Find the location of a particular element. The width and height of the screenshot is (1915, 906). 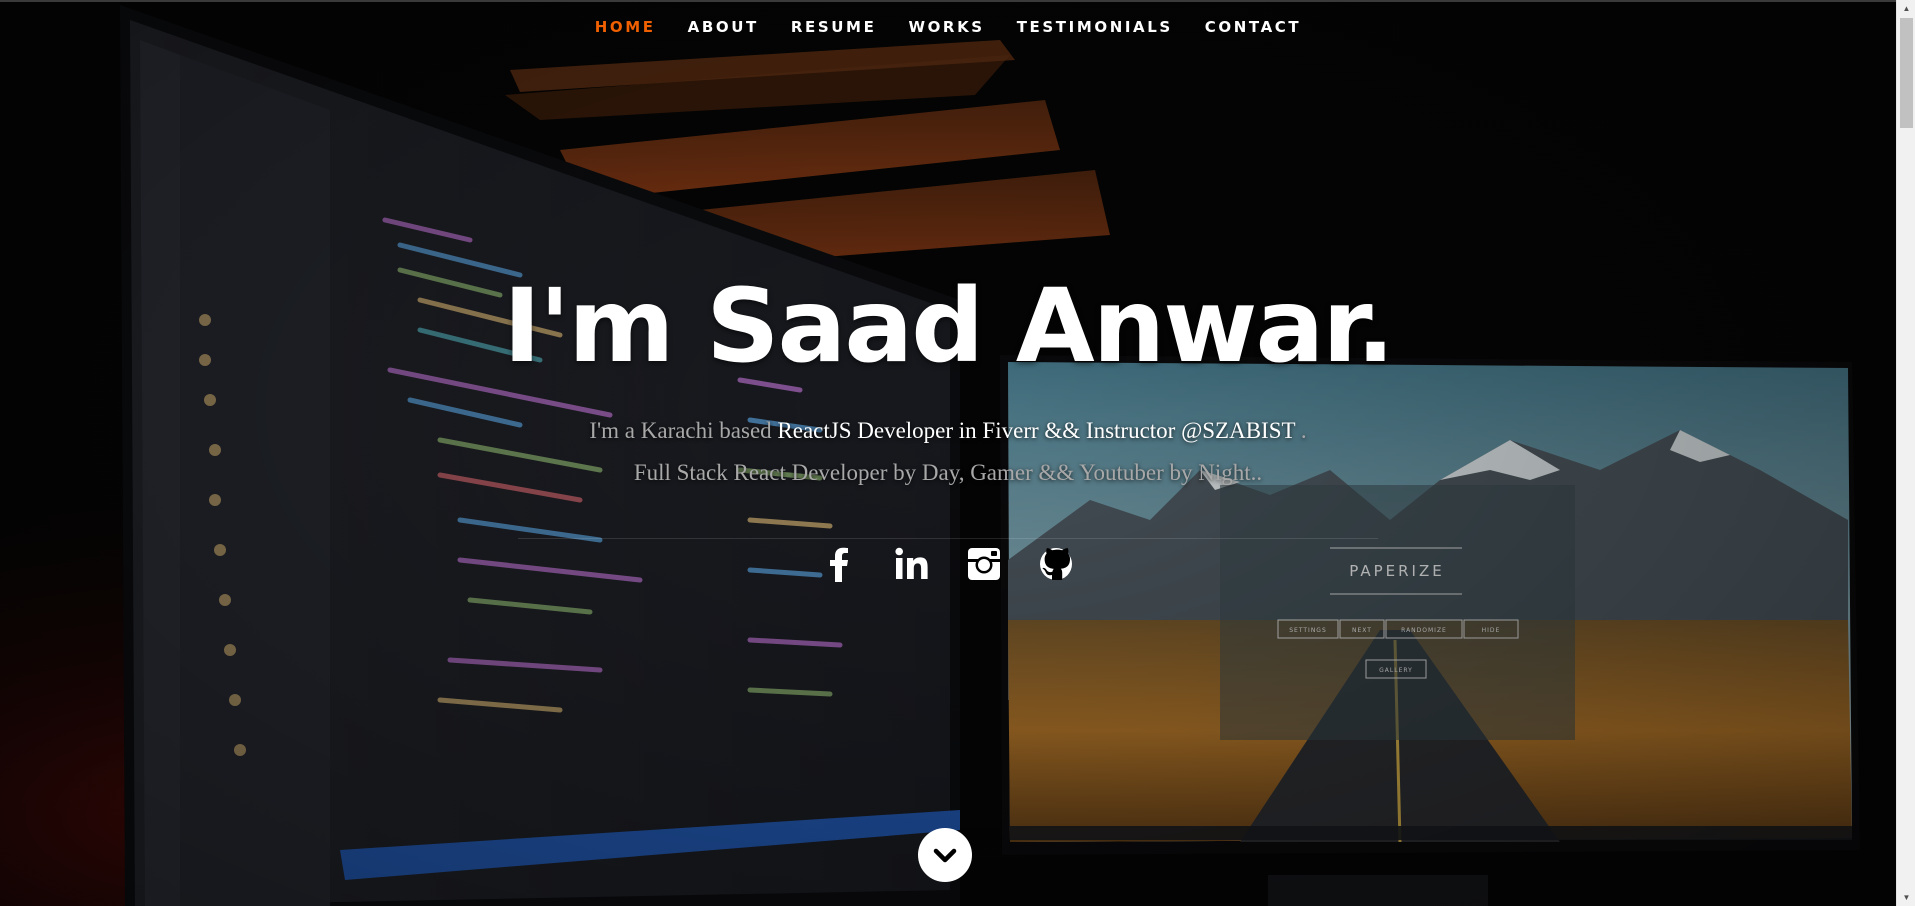

facebook-link is located at coordinates (840, 564).